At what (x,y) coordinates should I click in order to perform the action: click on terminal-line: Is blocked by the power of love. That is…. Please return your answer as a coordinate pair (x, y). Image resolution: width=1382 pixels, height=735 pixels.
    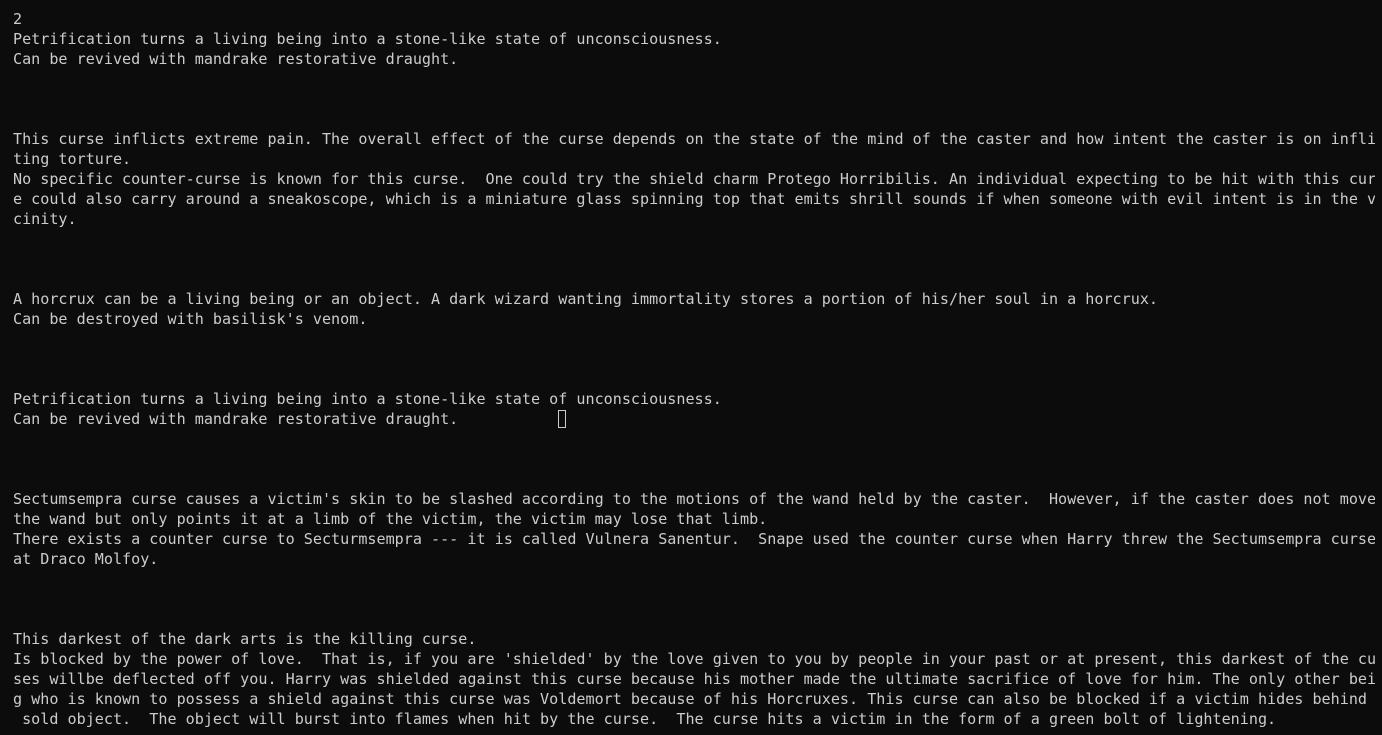
    Looking at the image, I should click on (694, 659).